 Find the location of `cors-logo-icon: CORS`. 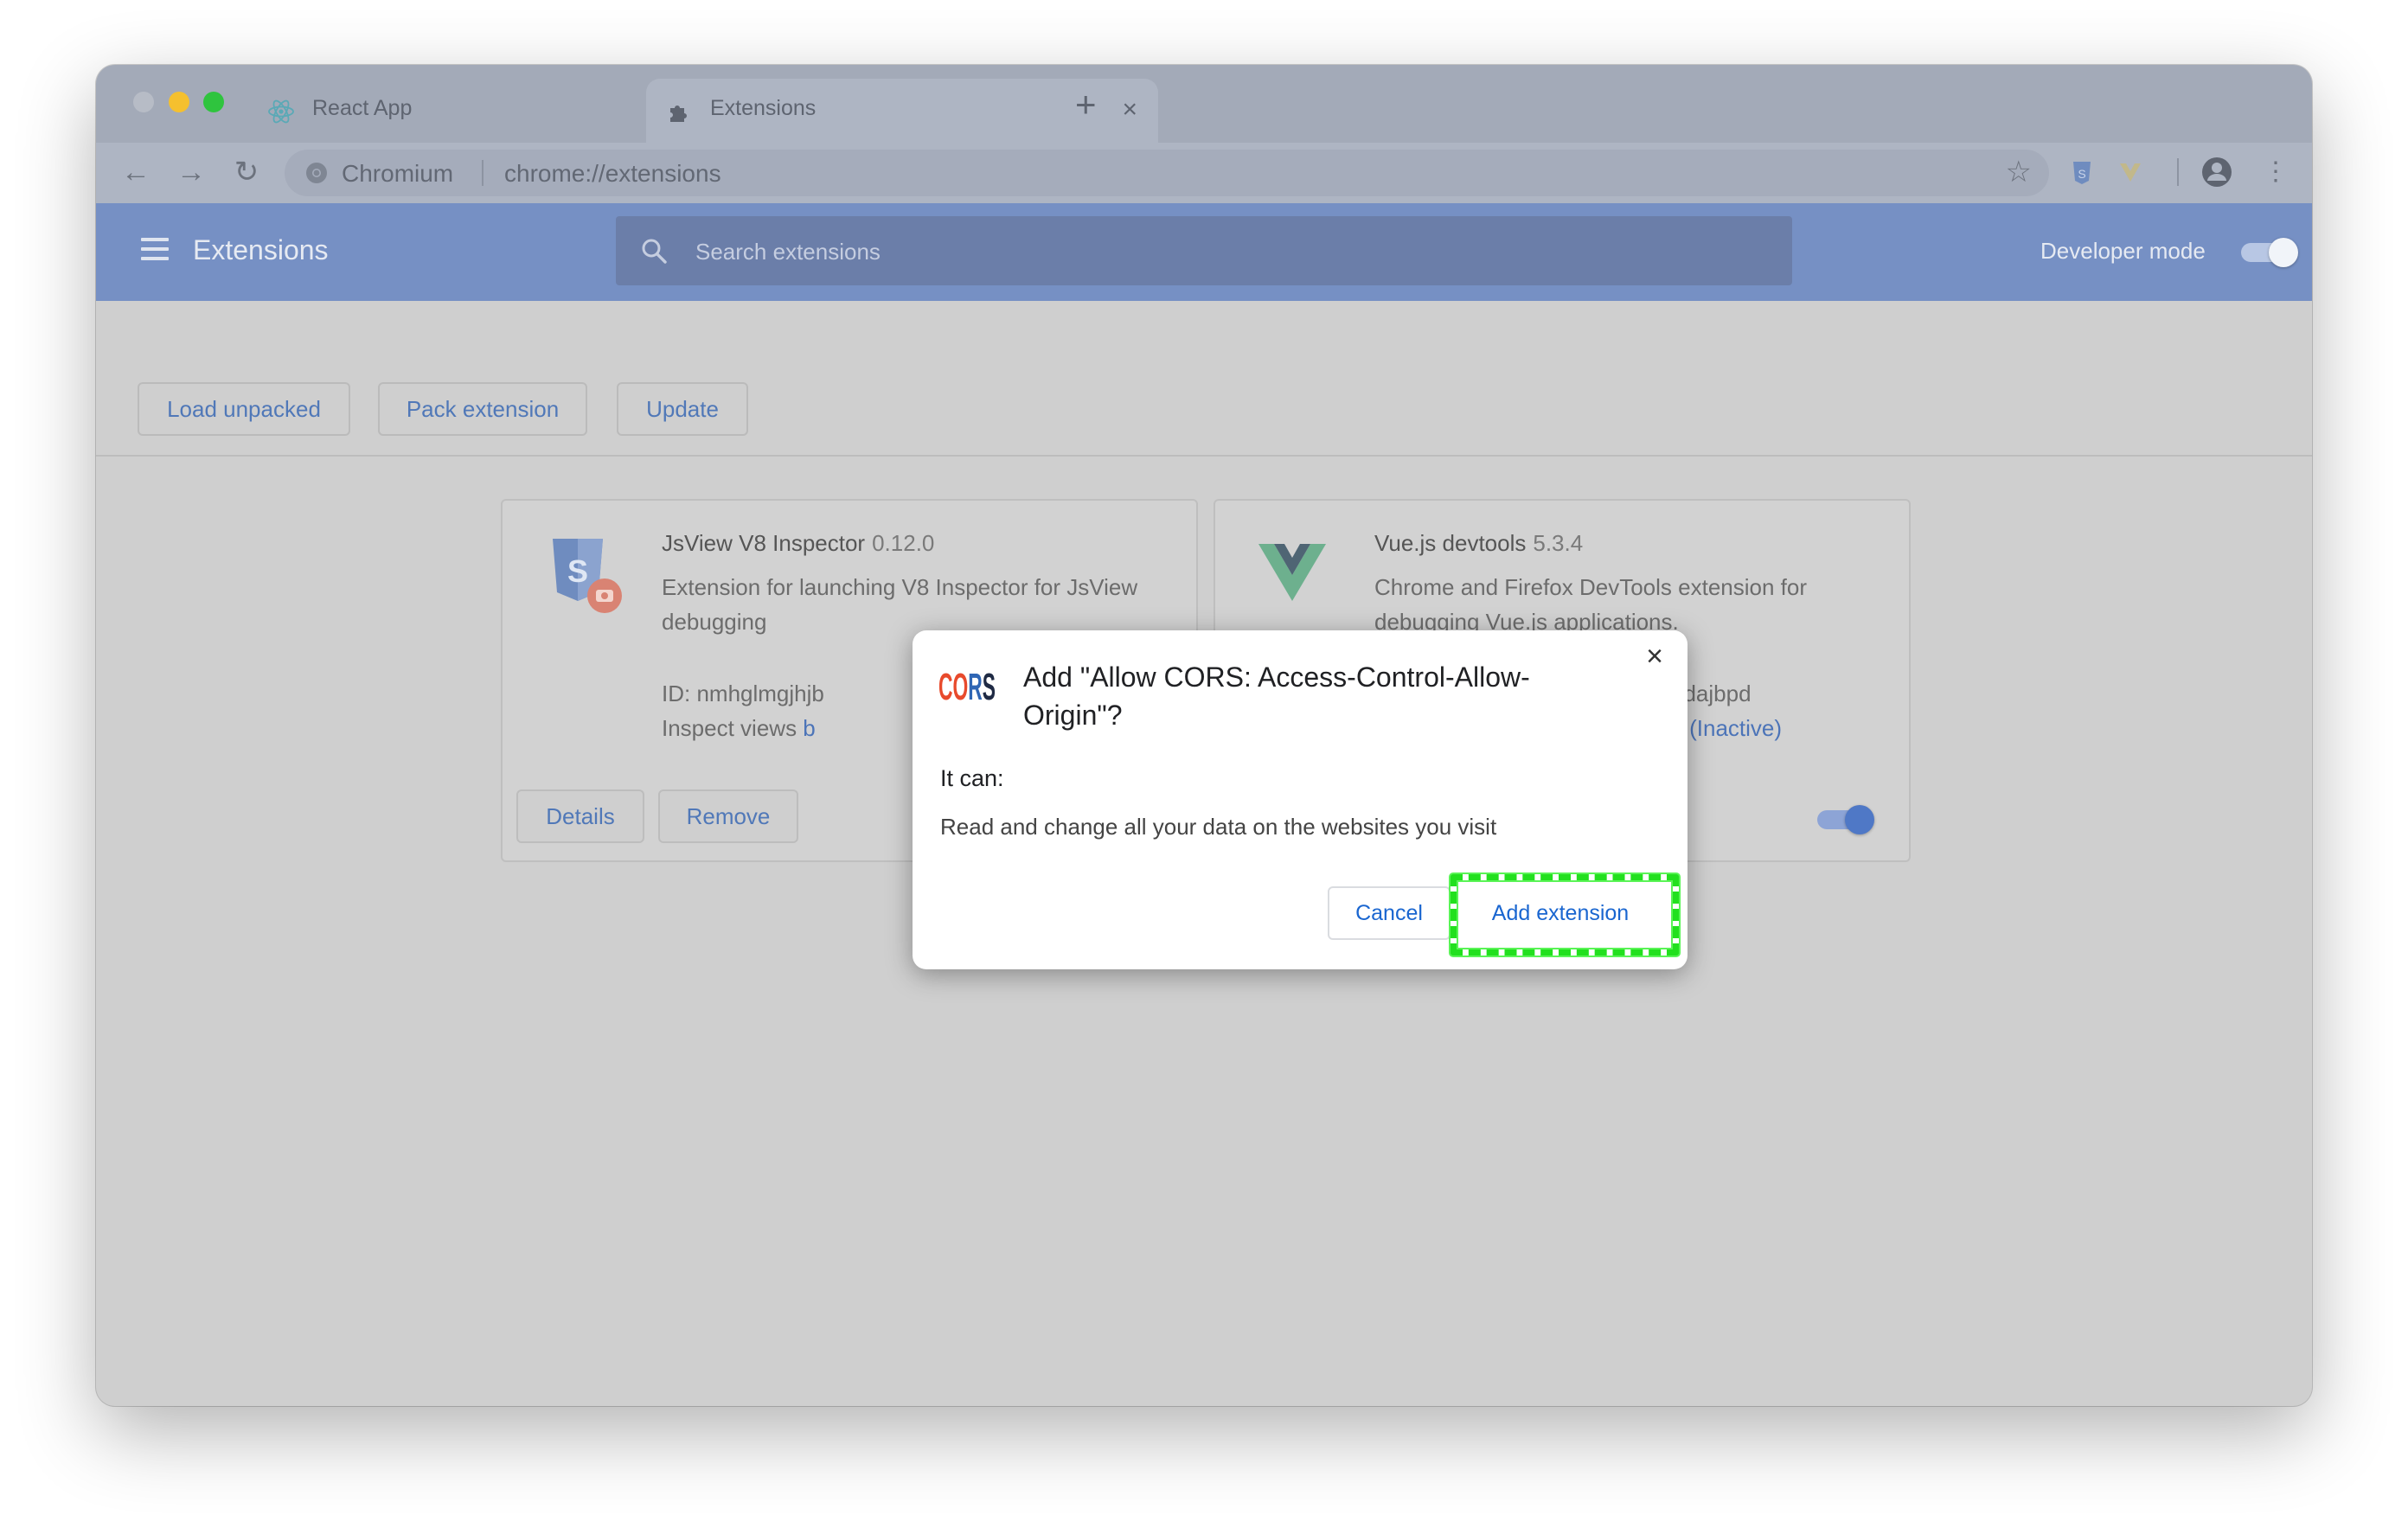

cors-logo-icon: CORS is located at coordinates (967, 686).